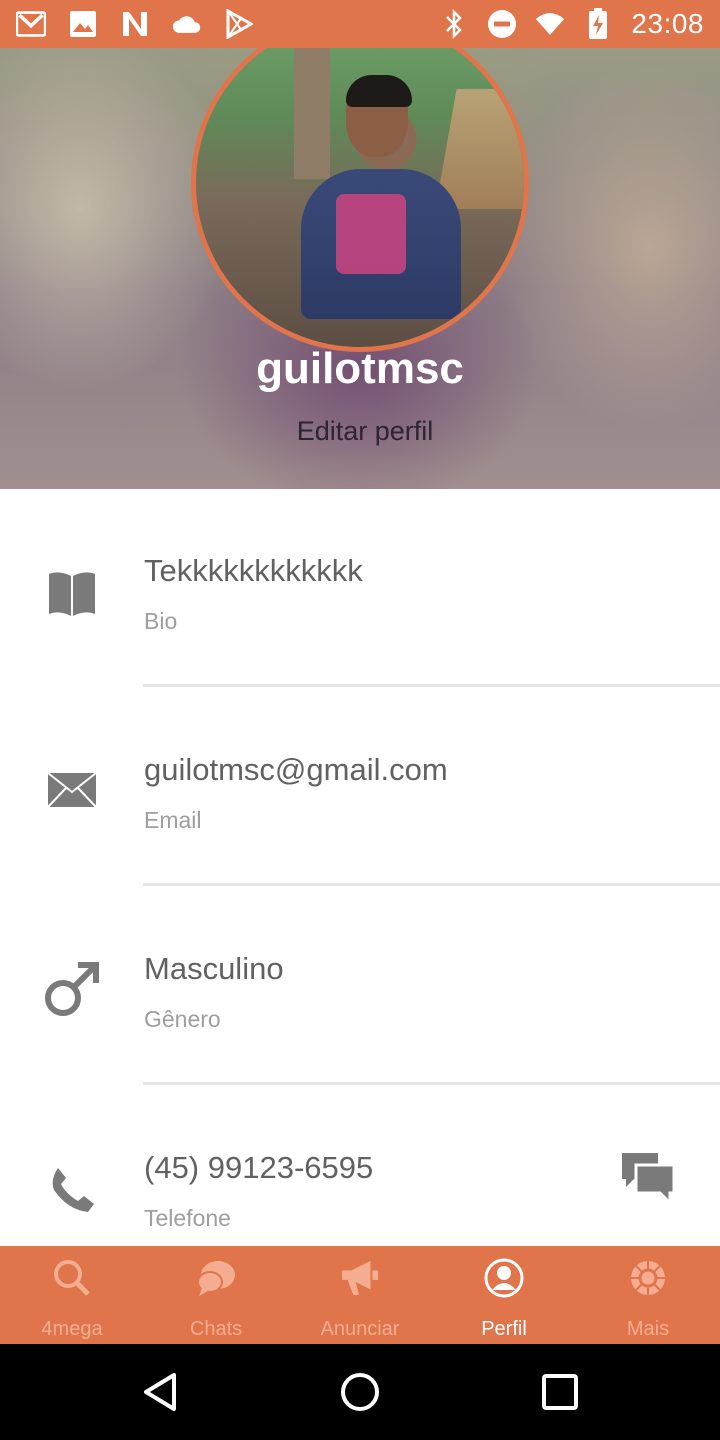  Describe the element at coordinates (360, 24) in the screenshot. I see `status-bar: 23:08` at that location.